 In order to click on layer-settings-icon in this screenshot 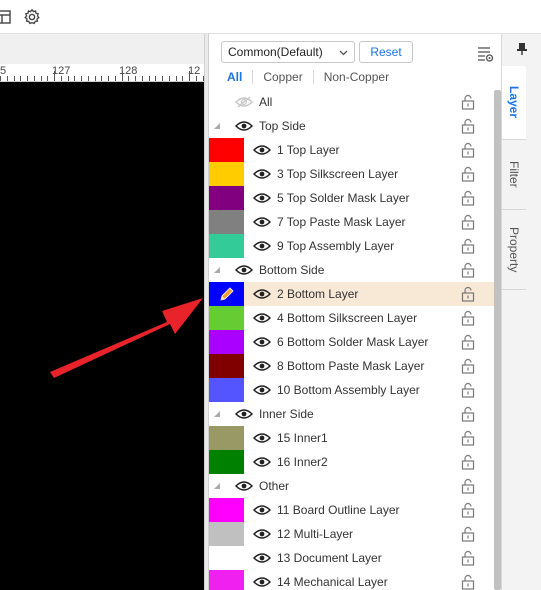, I will do `click(485, 54)`.